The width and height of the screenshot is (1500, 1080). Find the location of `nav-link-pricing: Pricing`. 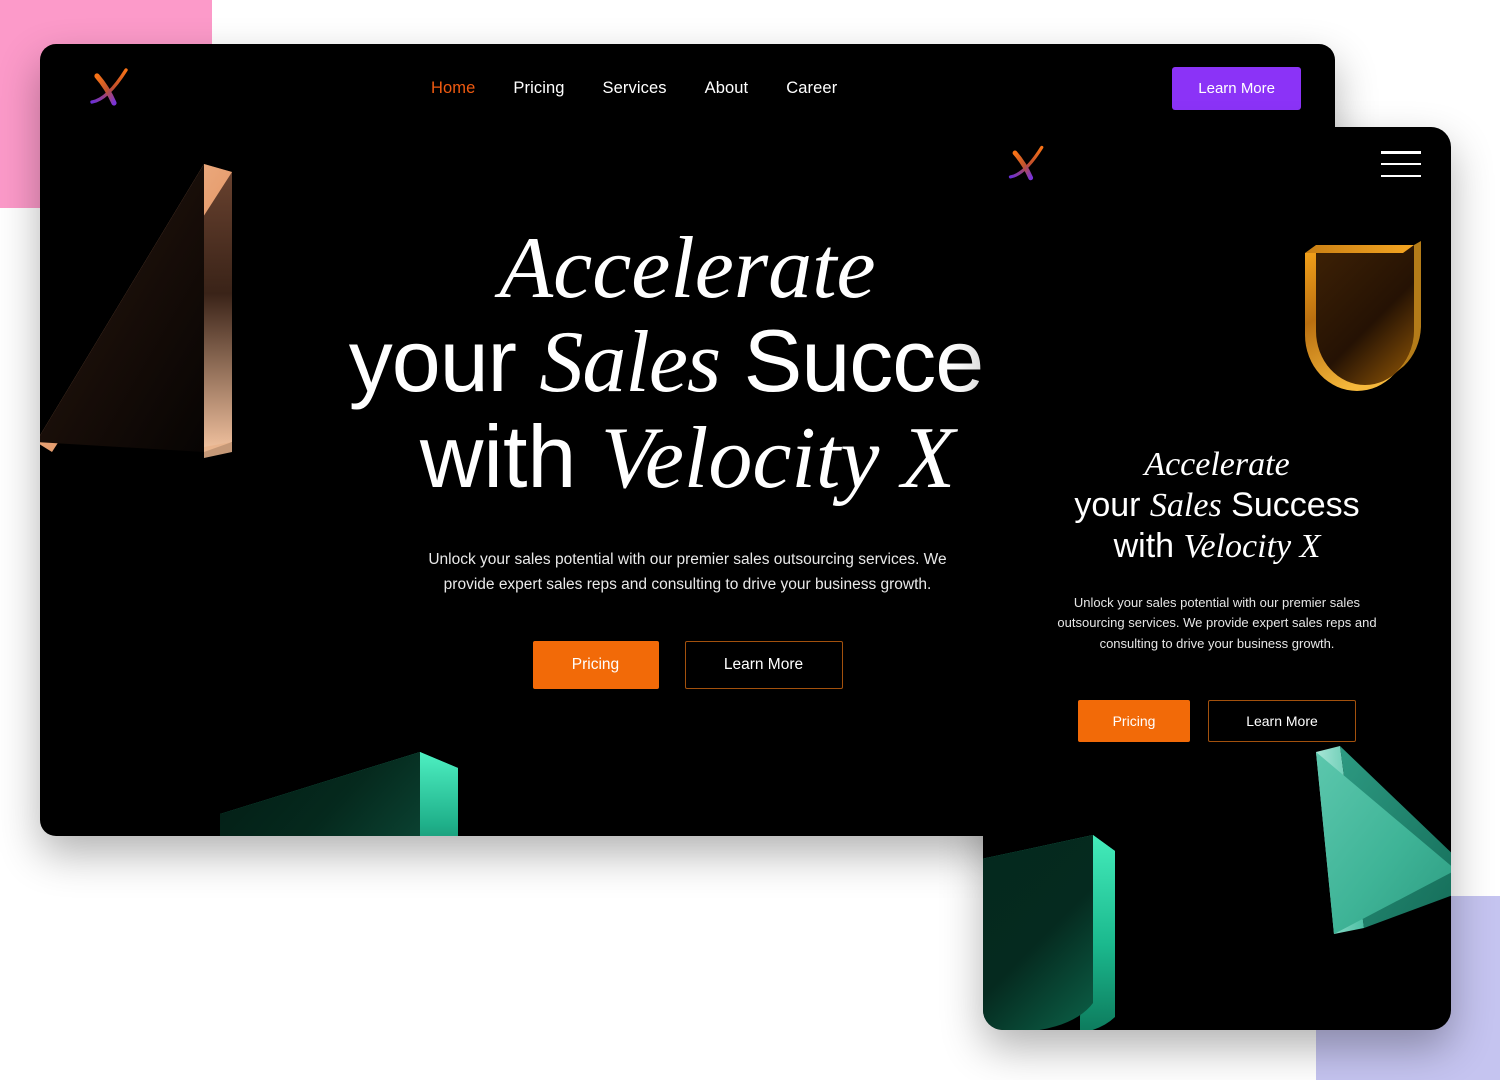

nav-link-pricing: Pricing is located at coordinates (538, 88).